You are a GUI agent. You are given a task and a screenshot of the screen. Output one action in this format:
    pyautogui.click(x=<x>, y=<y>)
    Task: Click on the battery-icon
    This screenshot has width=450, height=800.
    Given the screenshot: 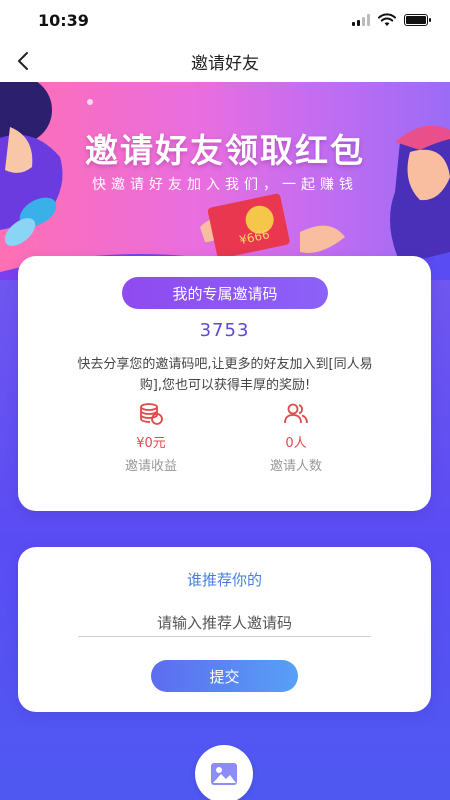 What is the action you would take?
    pyautogui.click(x=417, y=20)
    